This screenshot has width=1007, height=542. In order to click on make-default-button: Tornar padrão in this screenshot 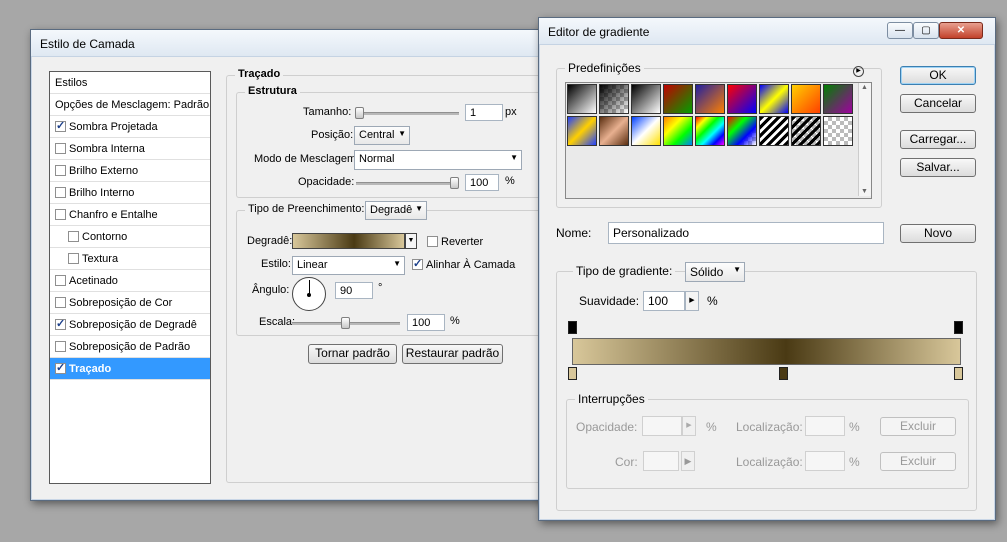, I will do `click(352, 354)`.